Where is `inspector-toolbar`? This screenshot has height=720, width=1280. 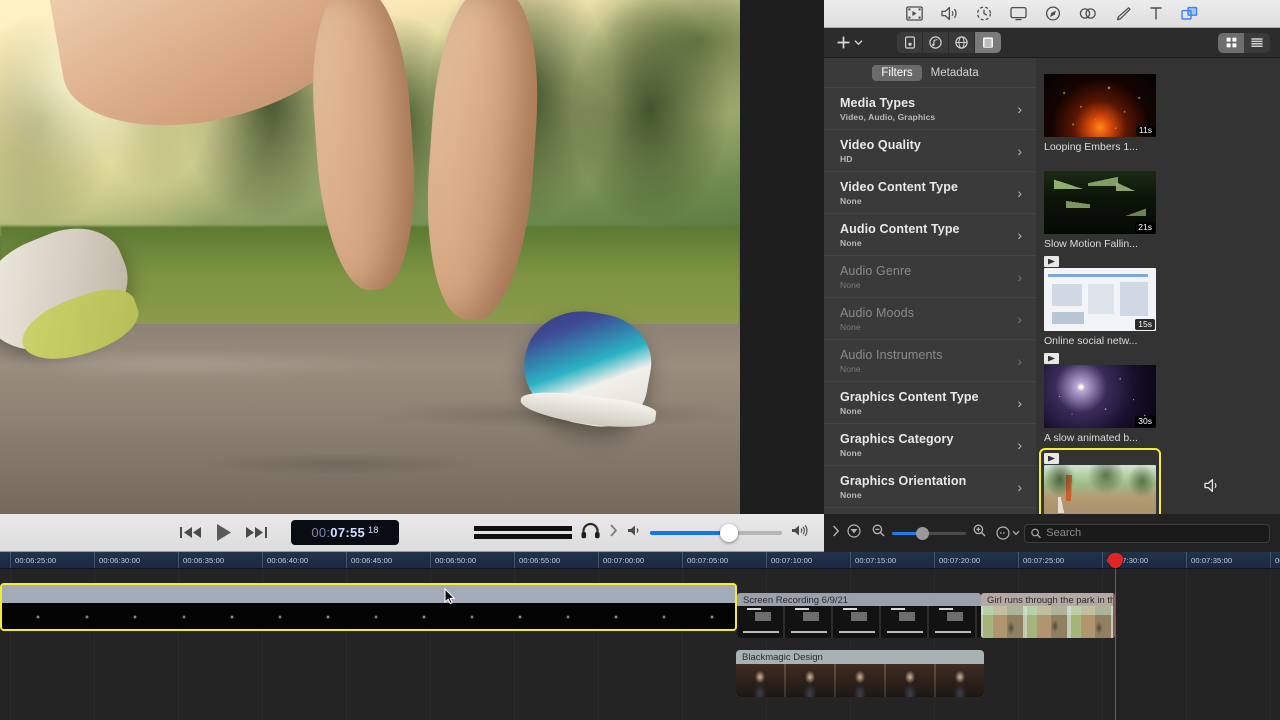 inspector-toolbar is located at coordinates (1052, 14).